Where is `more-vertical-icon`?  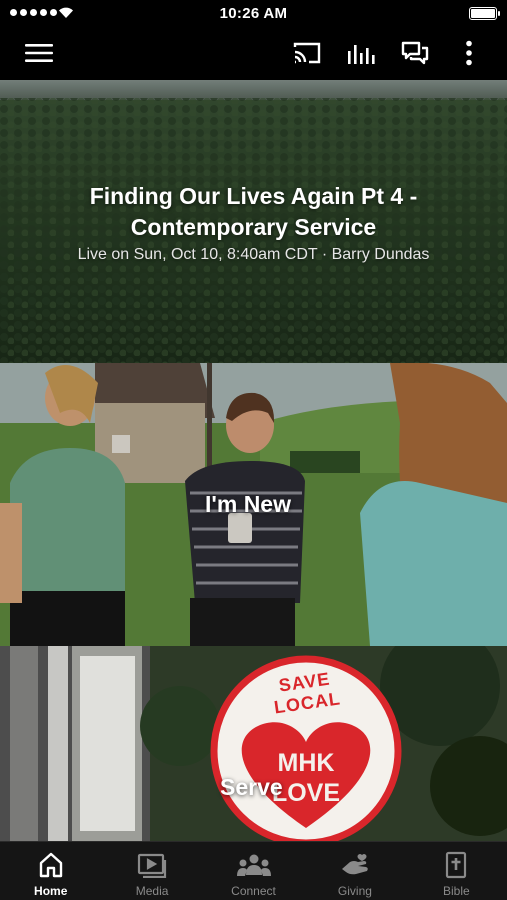
more-vertical-icon is located at coordinates (469, 53).